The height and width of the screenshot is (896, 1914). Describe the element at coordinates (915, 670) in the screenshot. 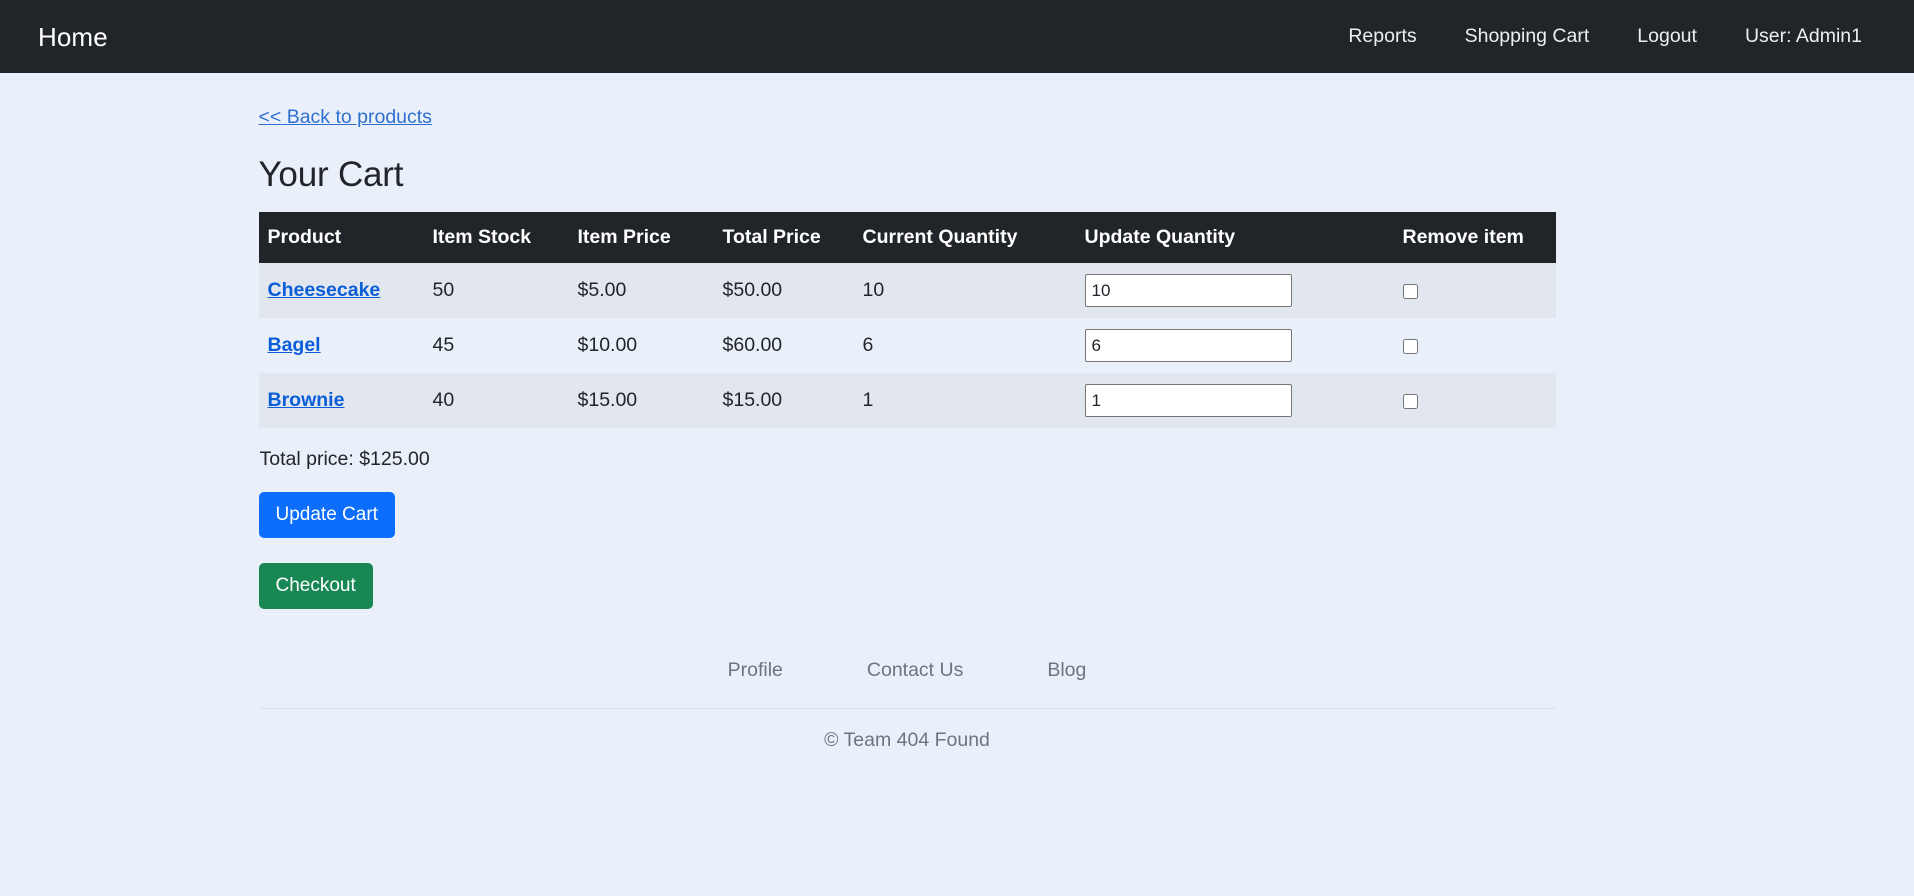

I see `footer-contact-us: Contact Us` at that location.